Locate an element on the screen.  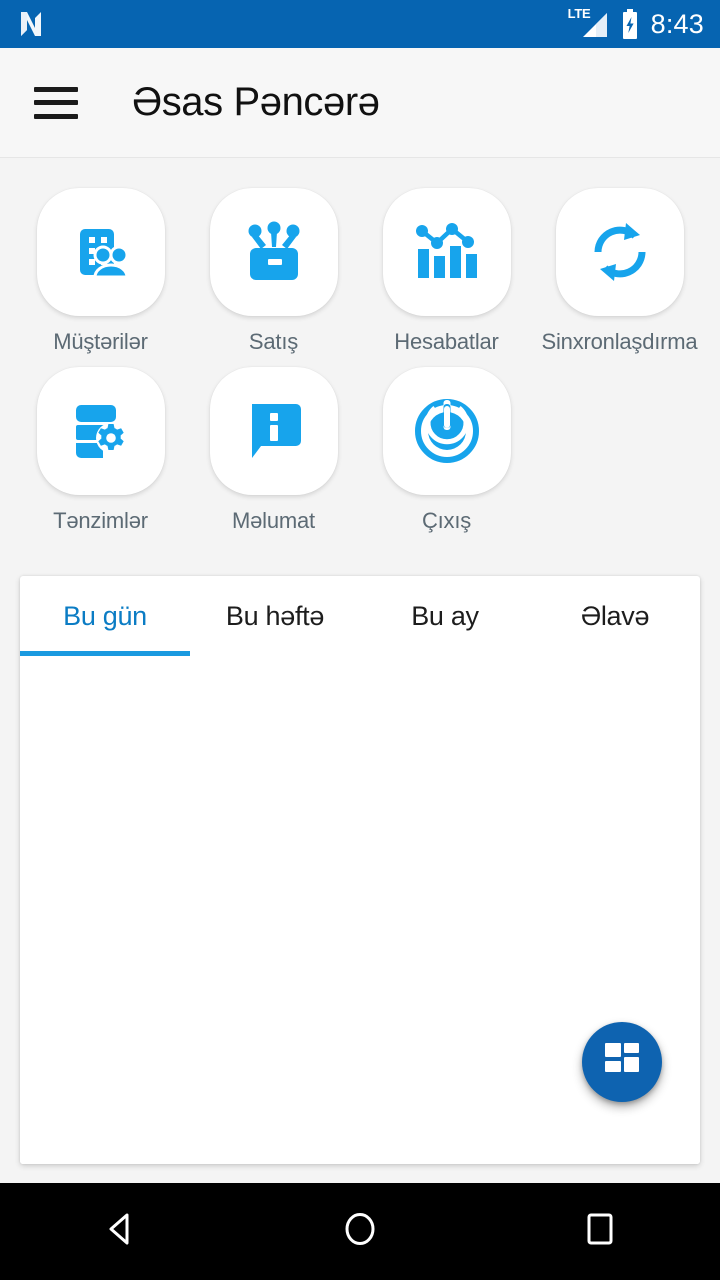
home-button is located at coordinates (360, 1232).